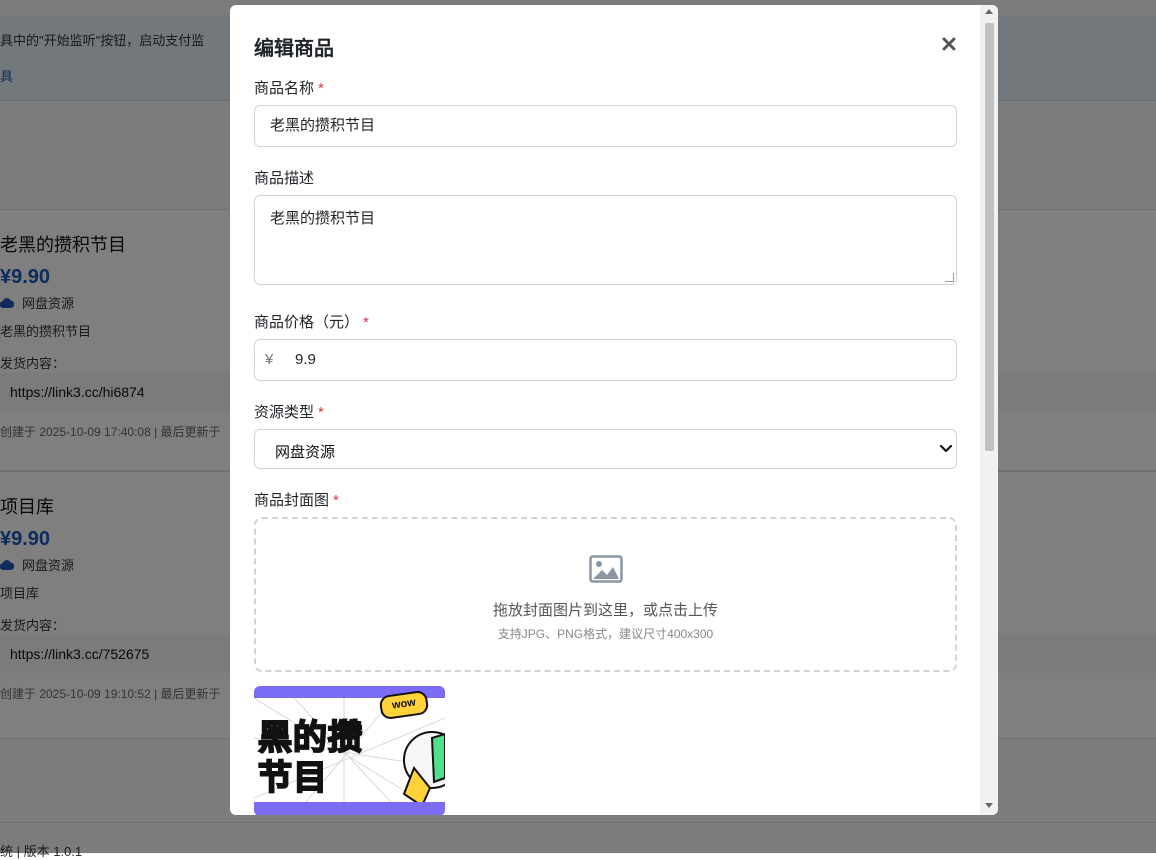  What do you see at coordinates (284, 412) in the screenshot?
I see `type-label-text: 资源类型` at bounding box center [284, 412].